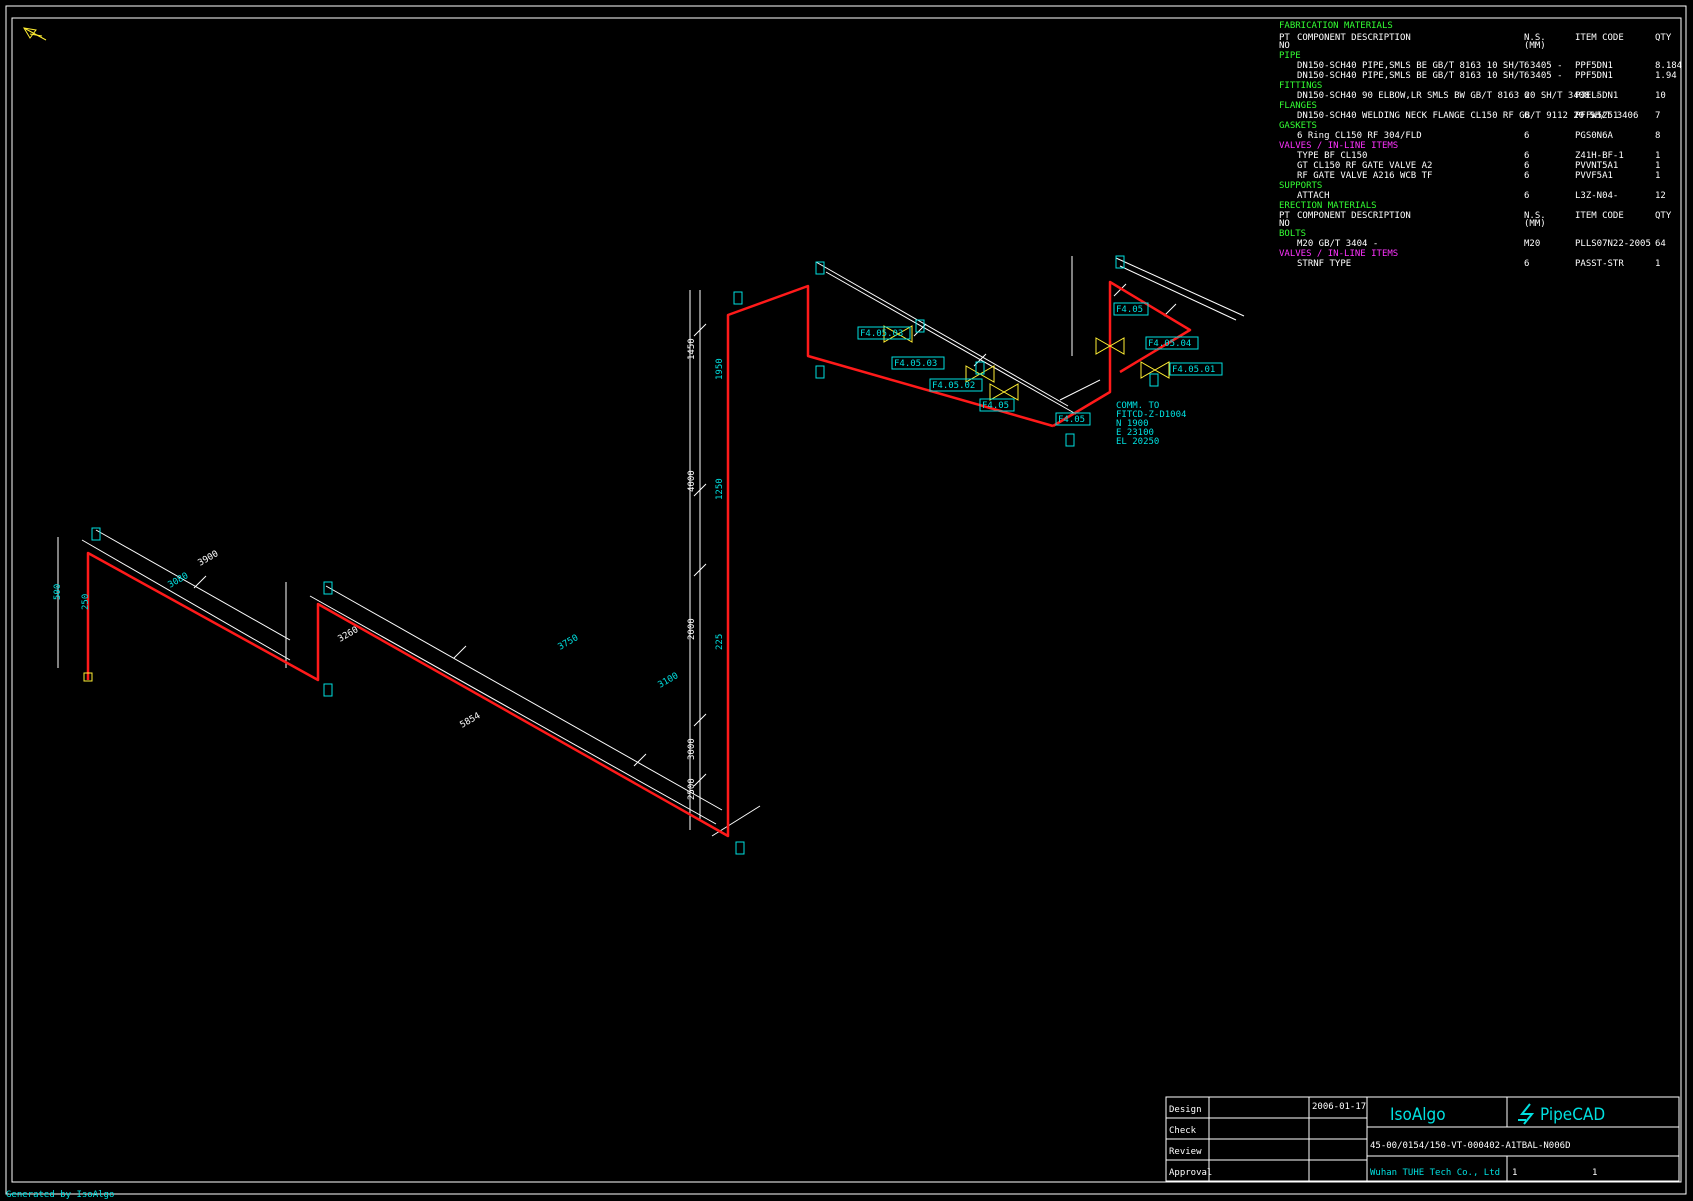  I want to click on bom-cell: PFFW5251, so click(1596, 116).